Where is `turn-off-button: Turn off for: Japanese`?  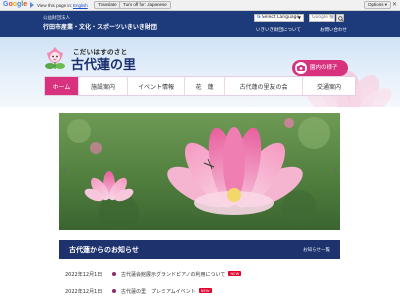
turn-off-button: Turn off for: Japanese is located at coordinates (145, 5).